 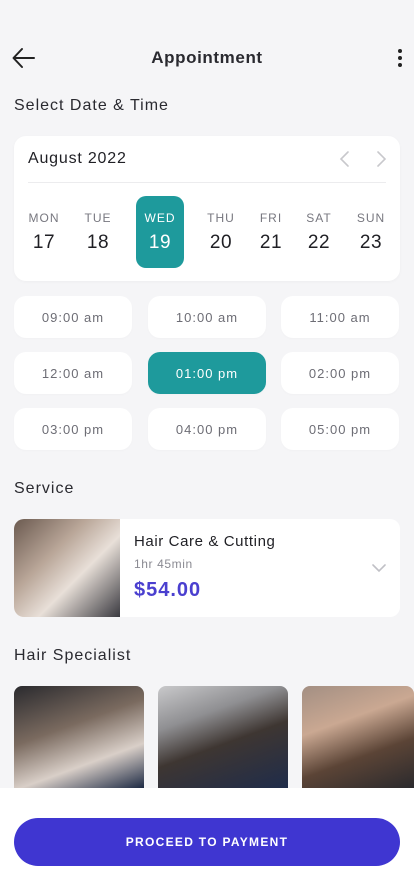 I want to click on day-sun: SUN 23, so click(x=371, y=232).